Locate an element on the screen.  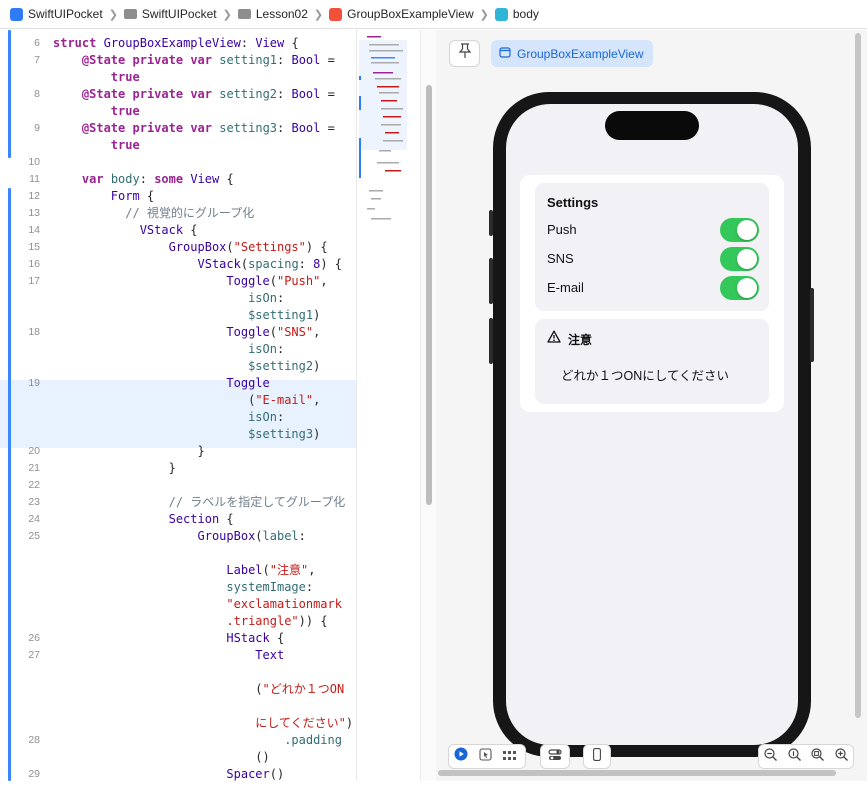
code-line: 9 @State private var setting3: Bool = is located at coordinates (178, 128).